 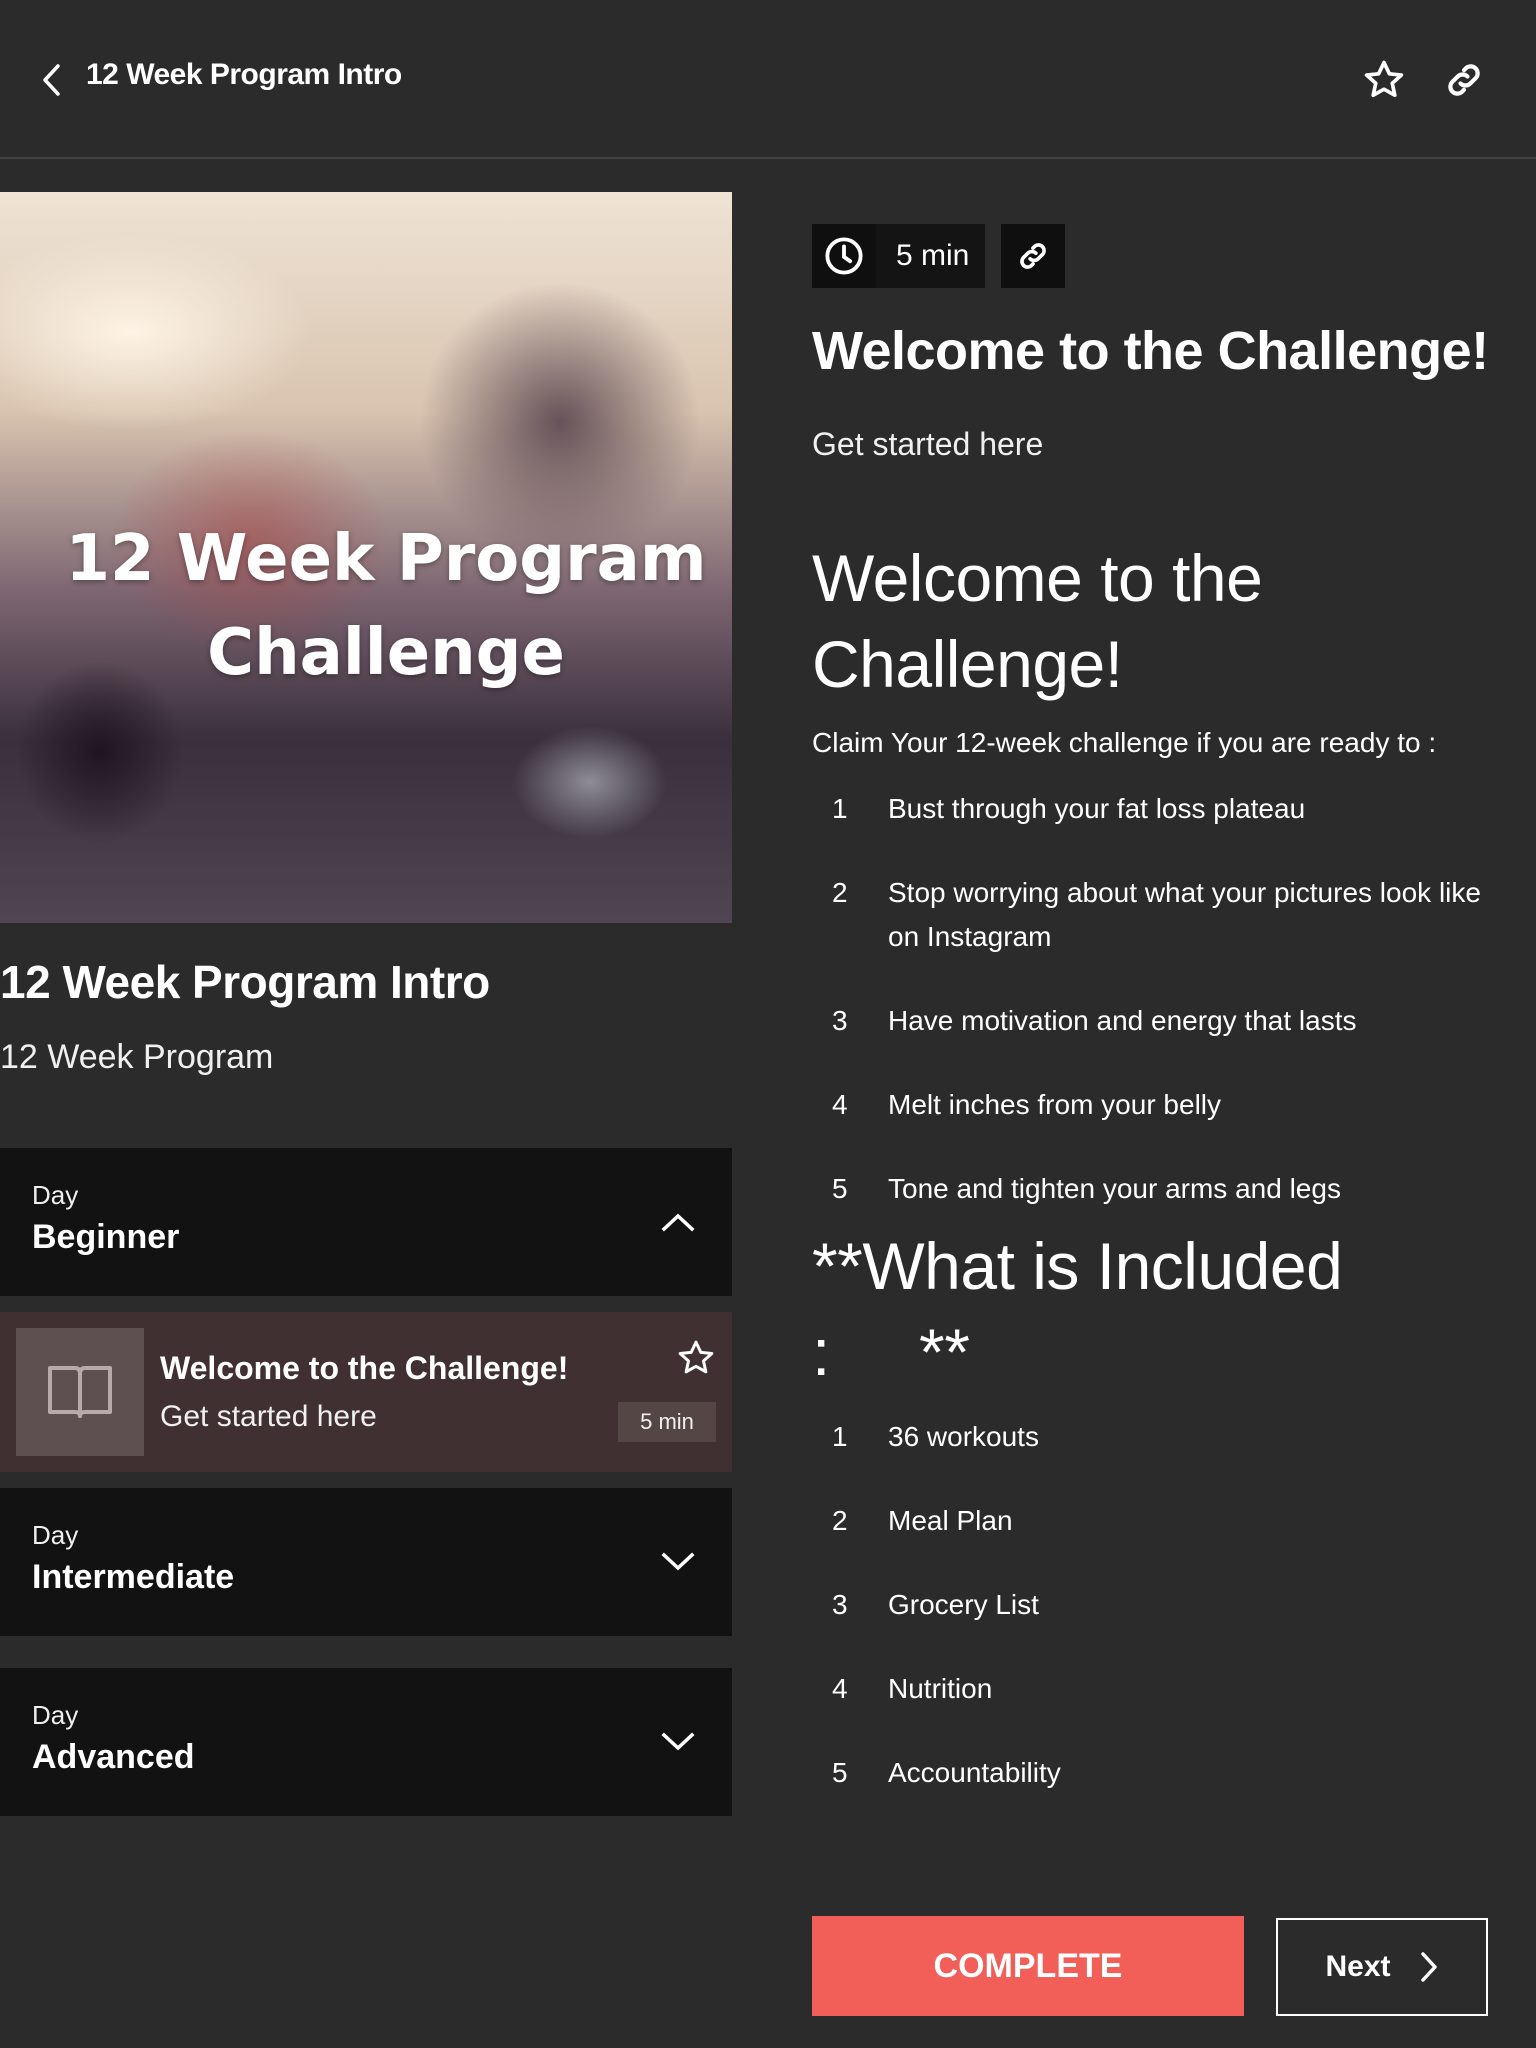 What do you see at coordinates (386, 653) in the screenshot?
I see `cover-text-line-2: Challenge` at bounding box center [386, 653].